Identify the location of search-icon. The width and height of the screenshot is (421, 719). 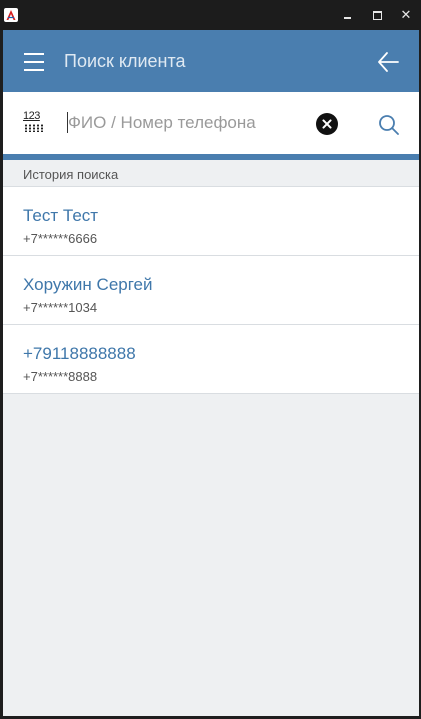
(389, 125).